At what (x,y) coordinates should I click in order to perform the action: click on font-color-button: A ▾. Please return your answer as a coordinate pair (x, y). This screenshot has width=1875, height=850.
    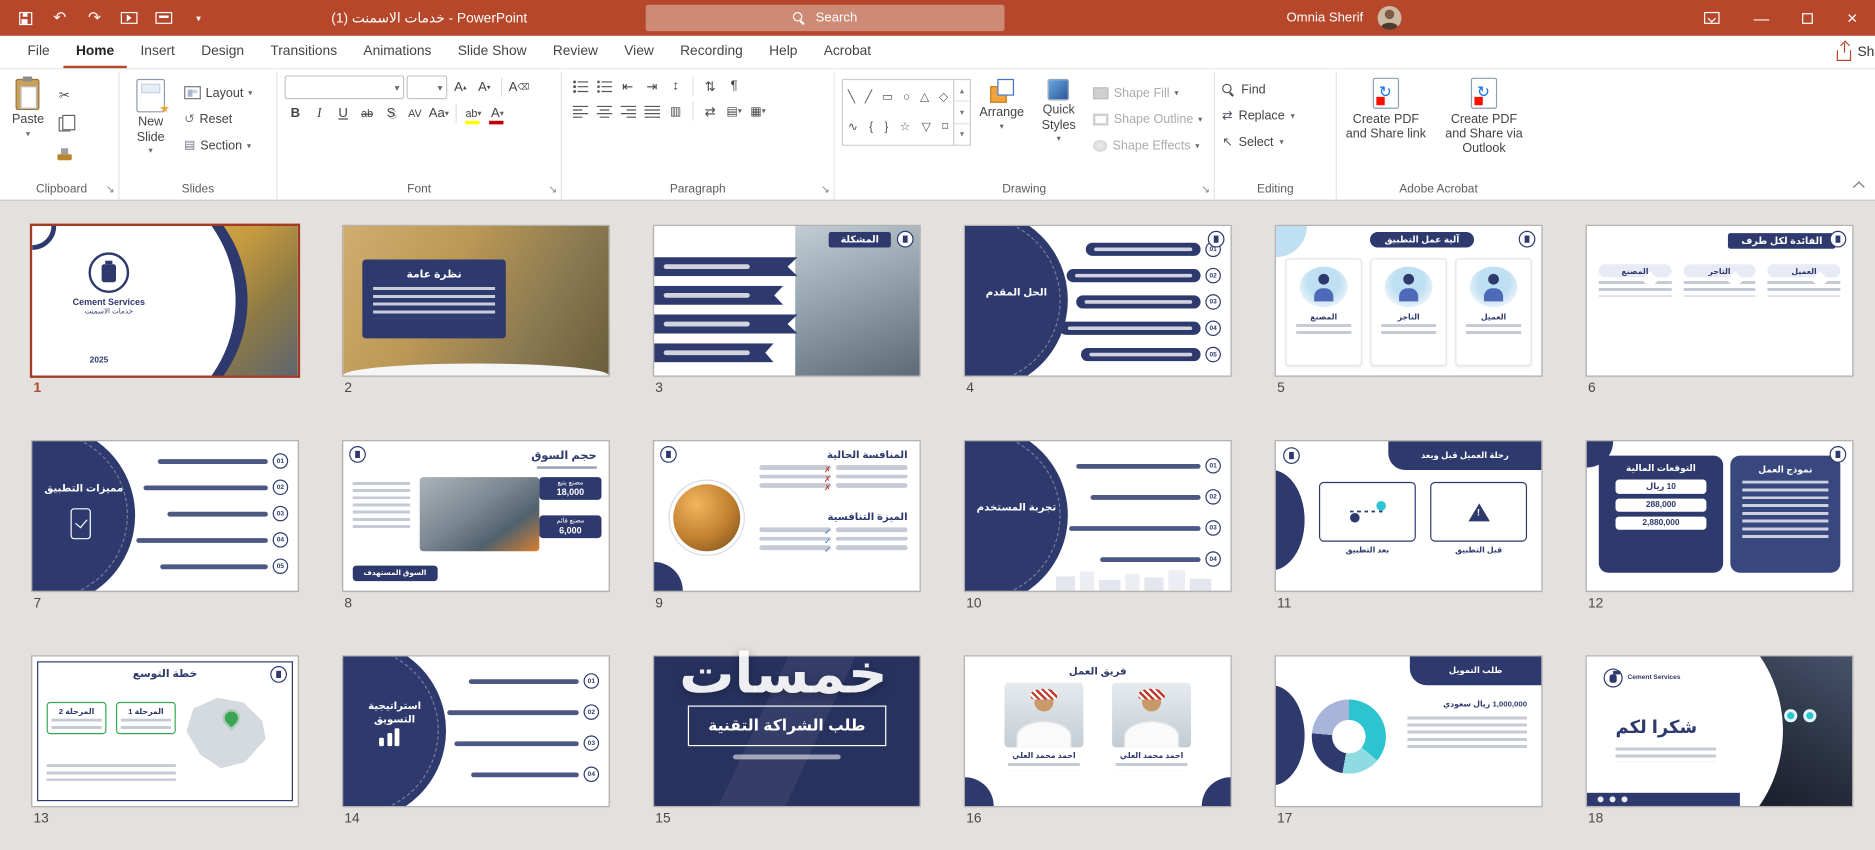
    Looking at the image, I should click on (498, 114).